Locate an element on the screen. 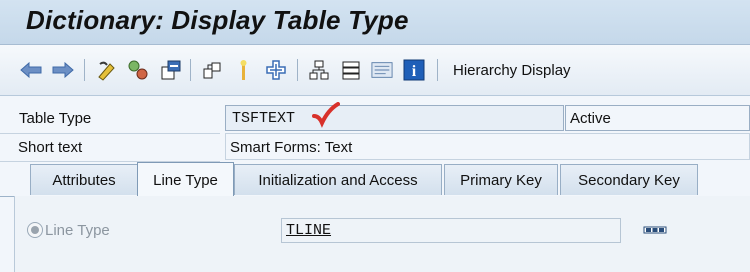  hierarchy-display-button: Hierarchy Display is located at coordinates (512, 70).